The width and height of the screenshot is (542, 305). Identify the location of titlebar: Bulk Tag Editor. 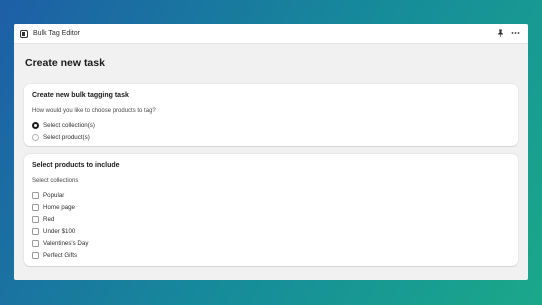
(271, 34).